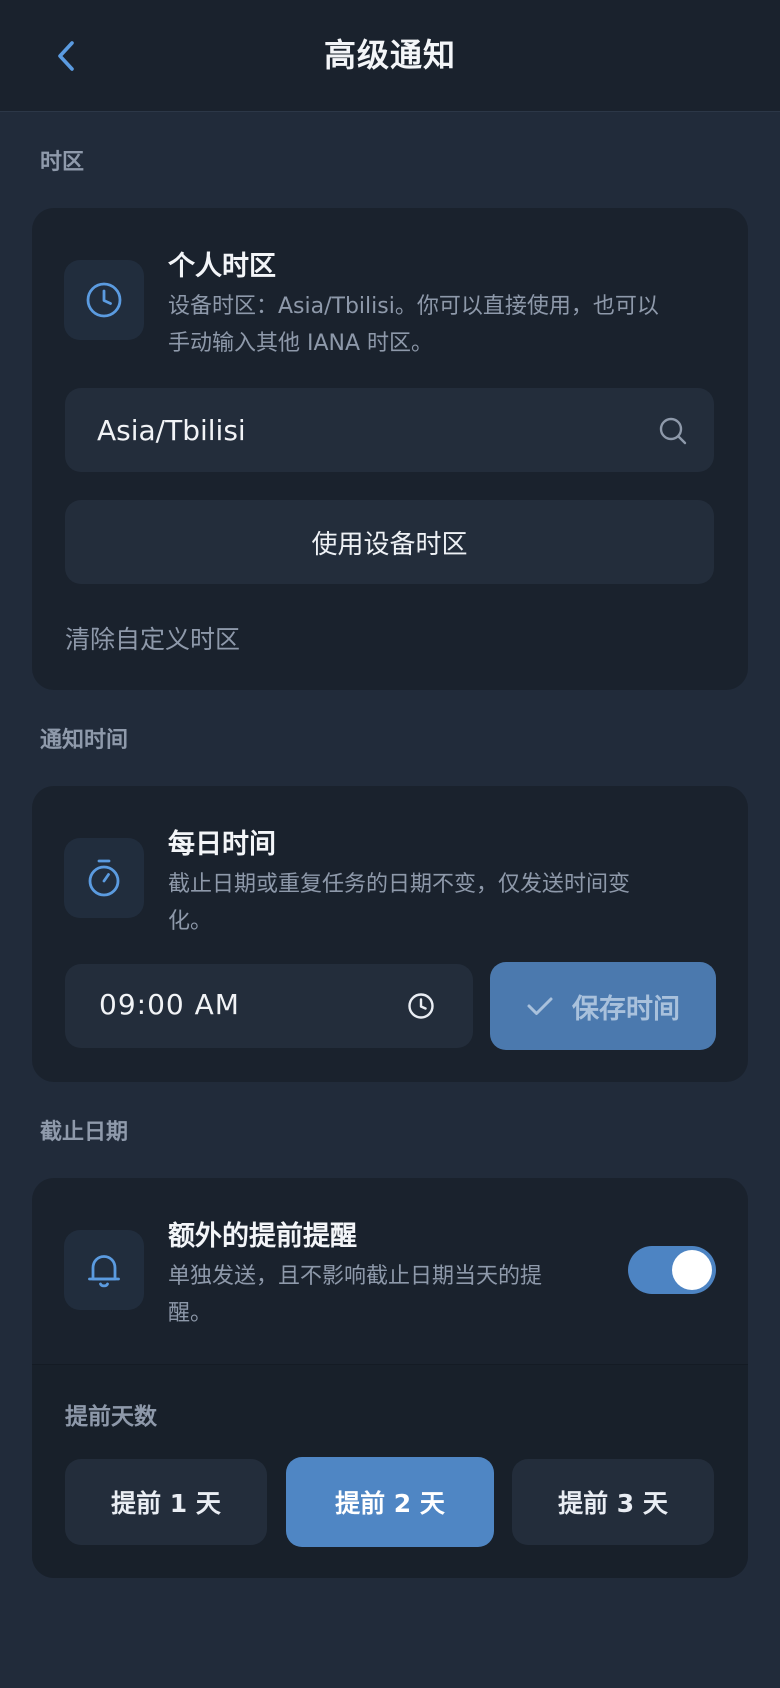 This screenshot has width=780, height=1688. I want to click on advance-days-panel: 提前天数 提前 1 天 提前 2 天 提前 3 天, so click(390, 1471).